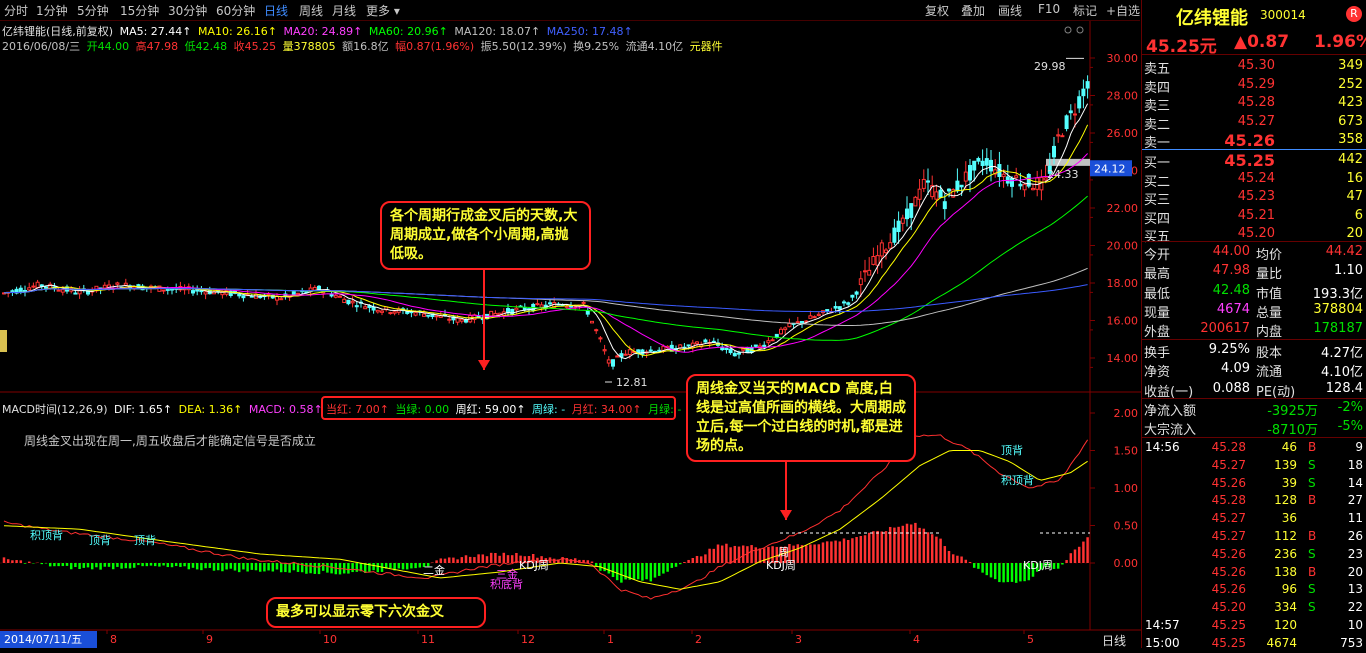  What do you see at coordinates (311, 10) in the screenshot?
I see `tab-weekly: 周线` at bounding box center [311, 10].